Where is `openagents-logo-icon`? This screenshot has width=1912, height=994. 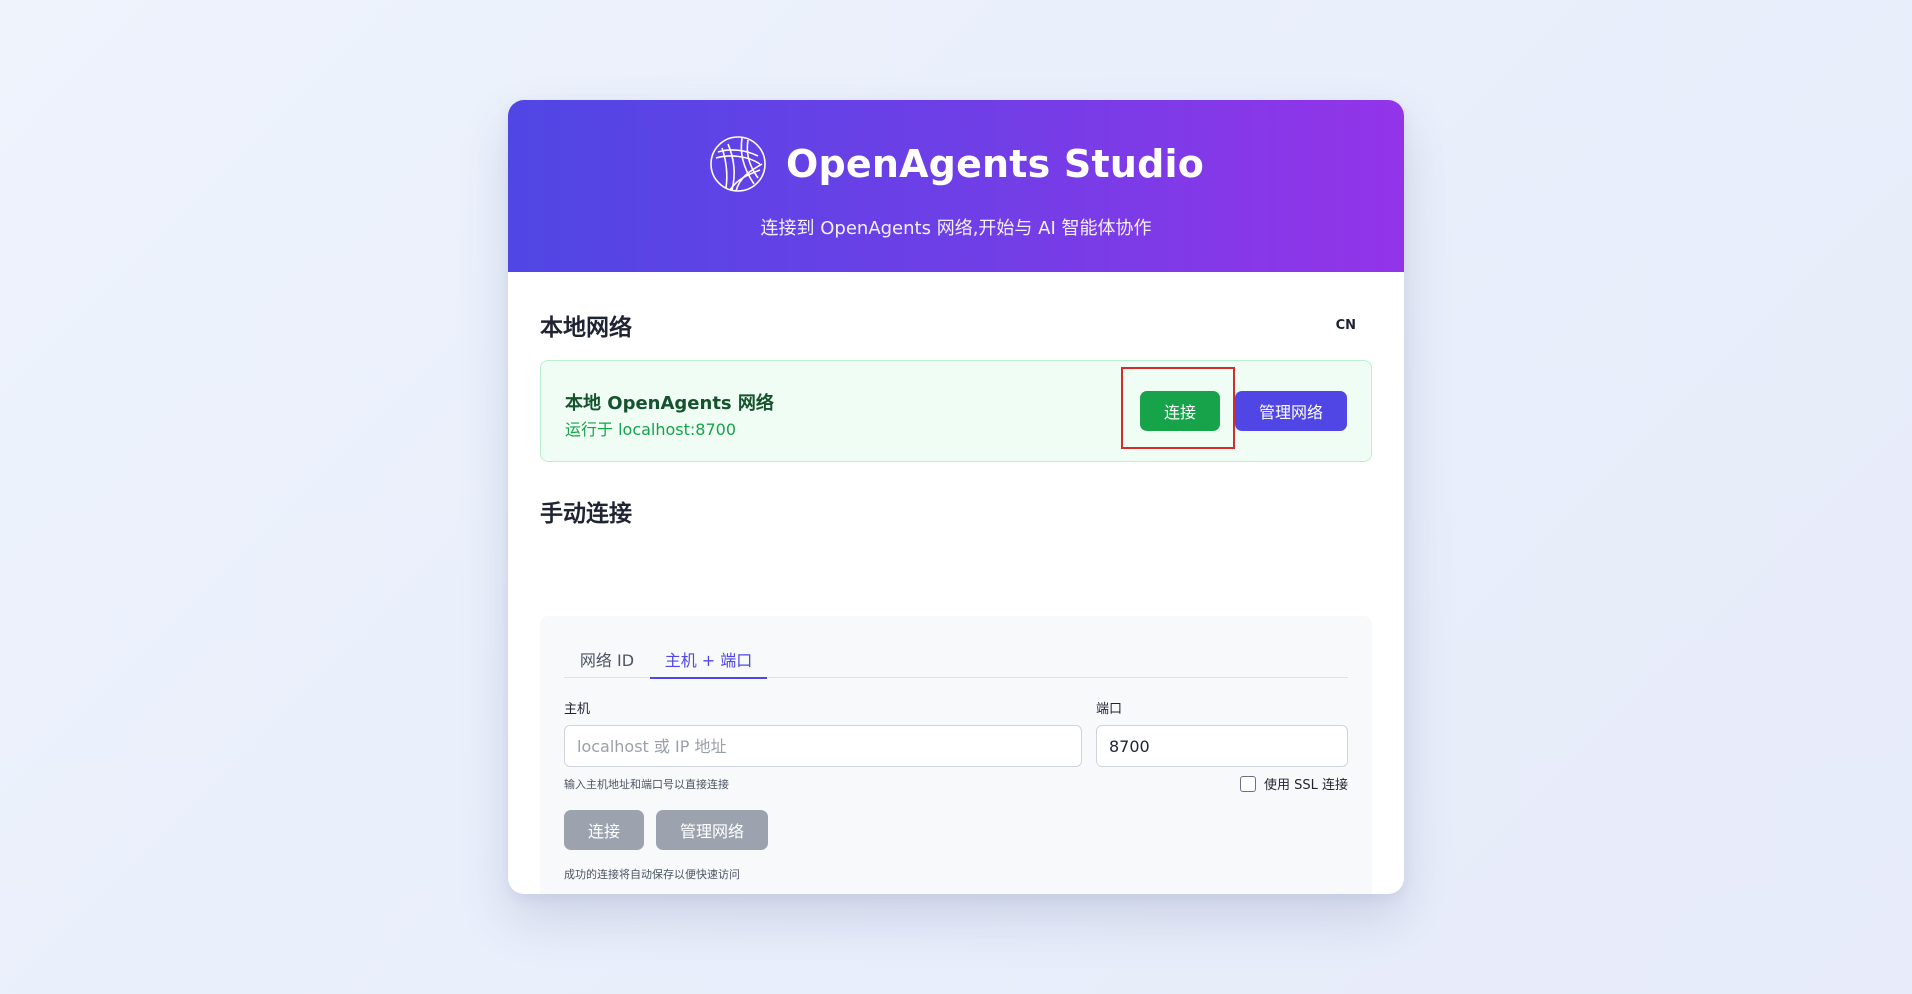 openagents-logo-icon is located at coordinates (738, 164).